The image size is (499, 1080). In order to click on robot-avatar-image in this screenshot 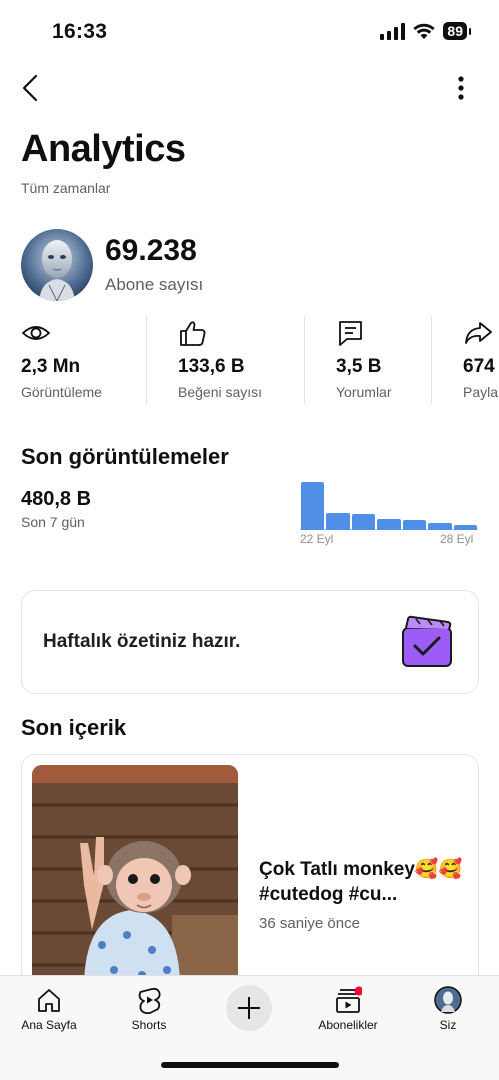, I will do `click(57, 265)`.